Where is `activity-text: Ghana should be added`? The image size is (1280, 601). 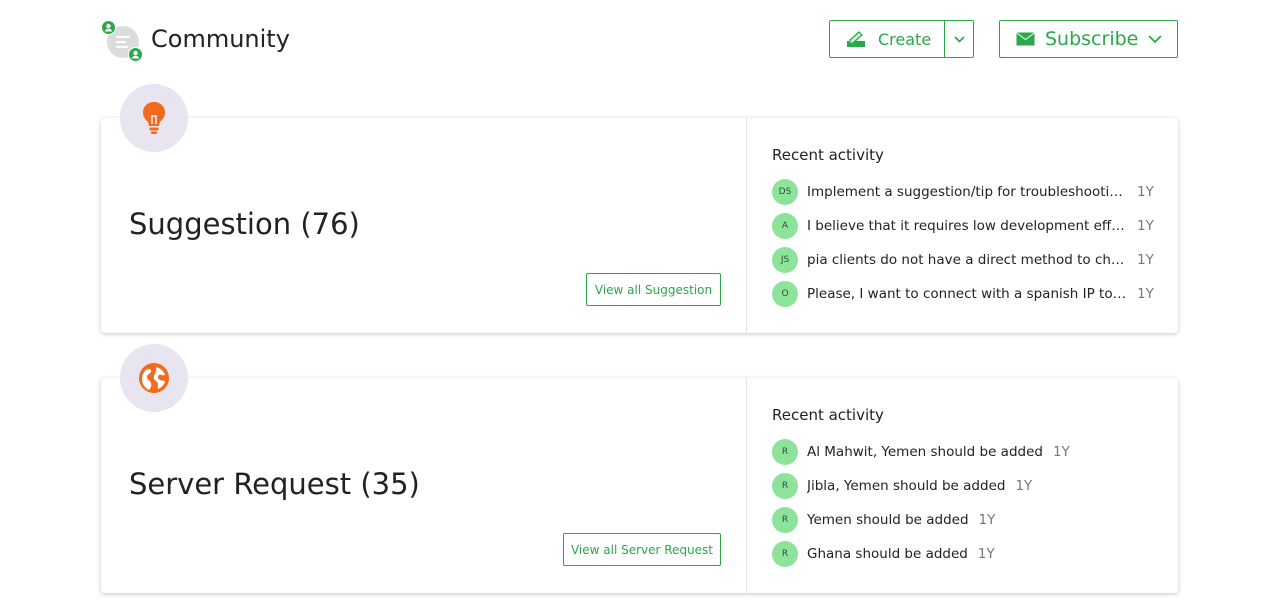
activity-text: Ghana should be added is located at coordinates (887, 554).